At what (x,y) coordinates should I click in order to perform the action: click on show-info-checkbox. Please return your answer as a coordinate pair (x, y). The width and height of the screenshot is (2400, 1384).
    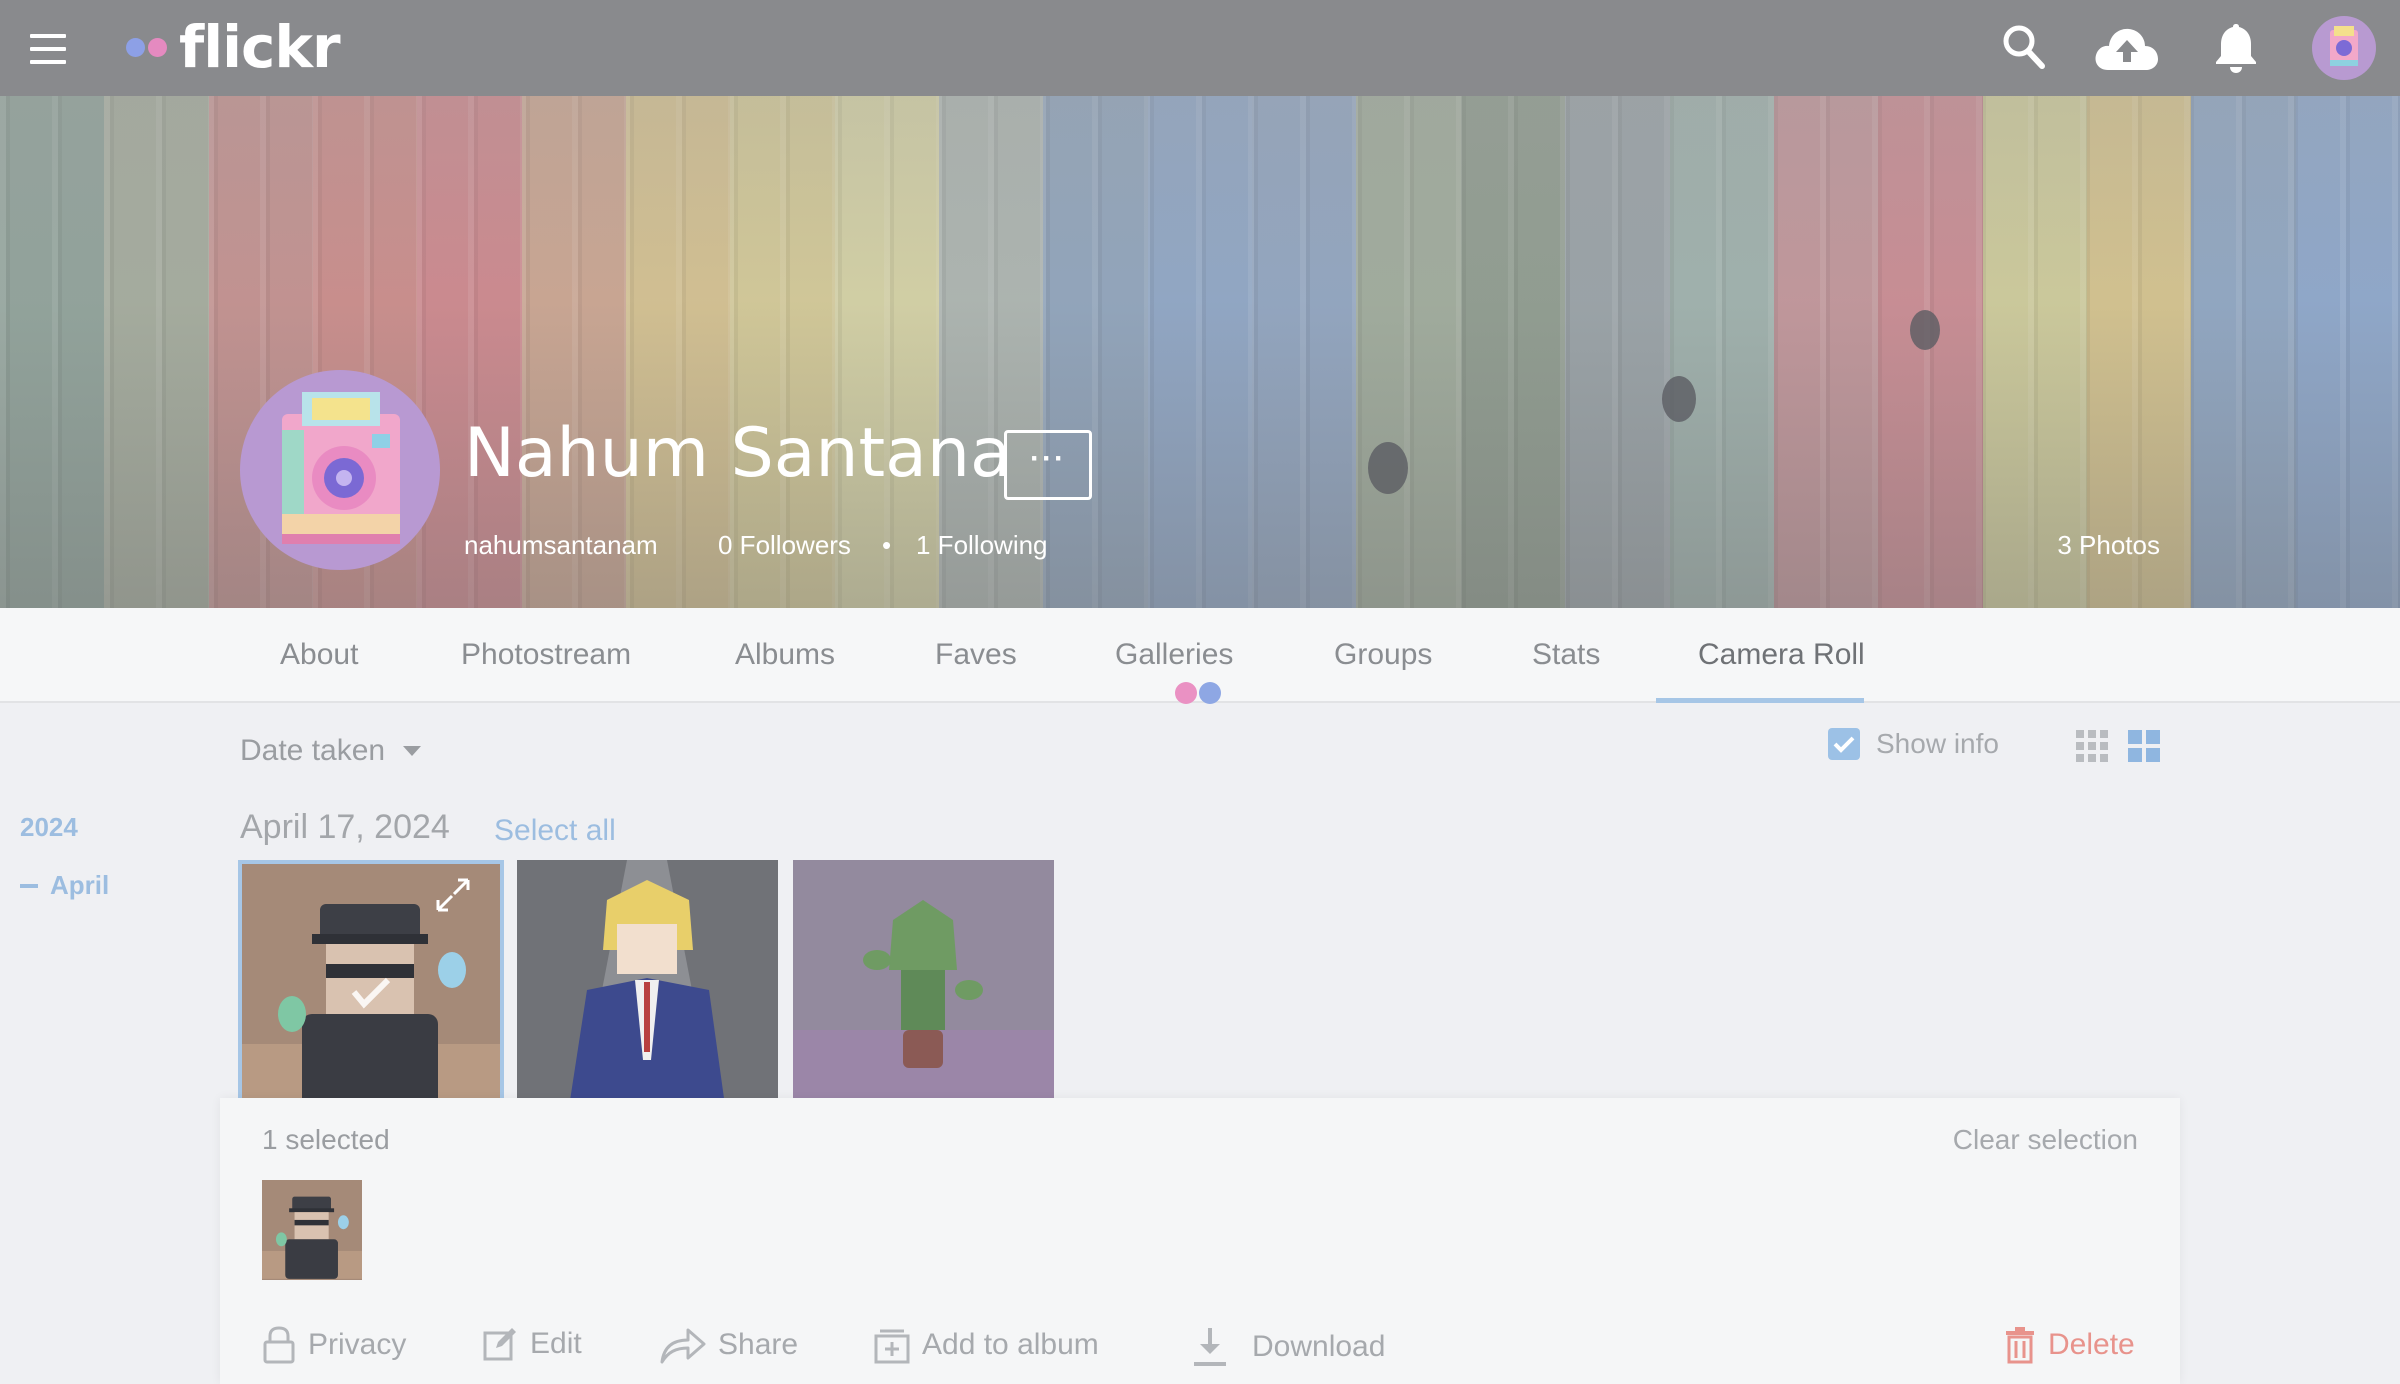
    Looking at the image, I should click on (1844, 744).